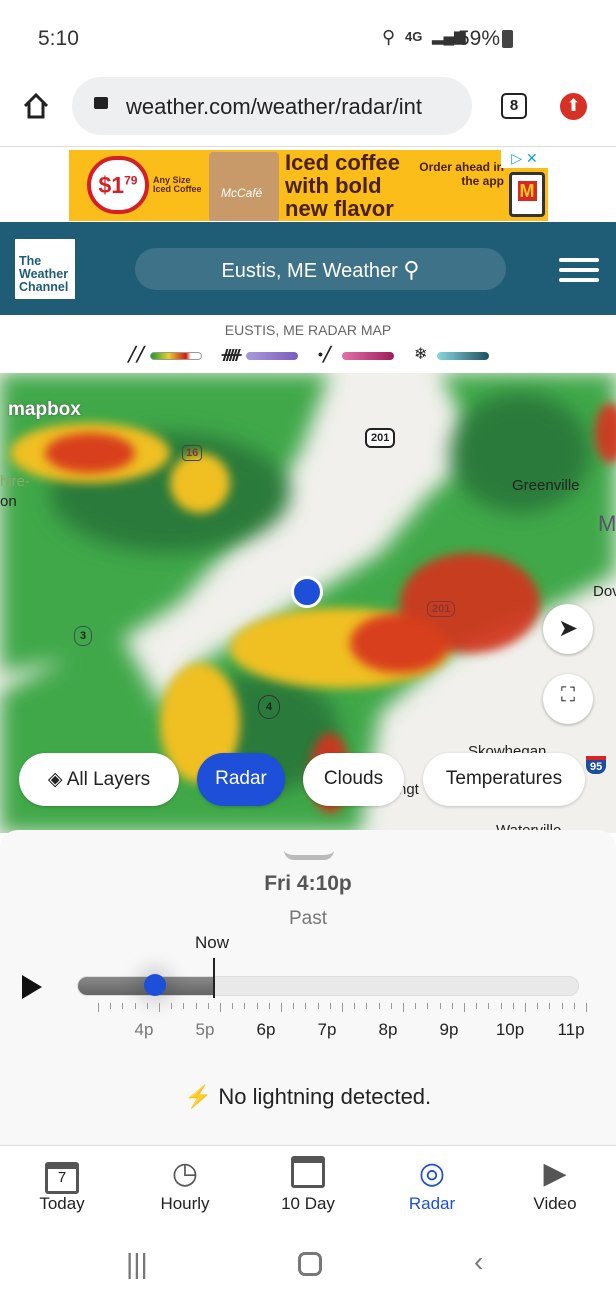  I want to click on route-shield: 201, so click(380, 438).